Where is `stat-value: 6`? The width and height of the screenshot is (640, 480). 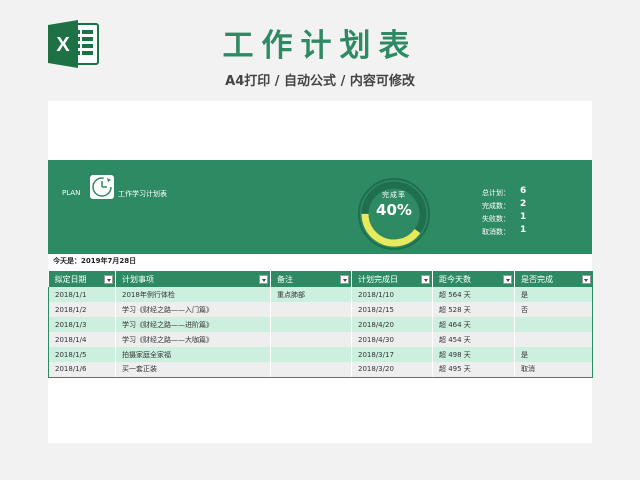
stat-value: 6 is located at coordinates (523, 191).